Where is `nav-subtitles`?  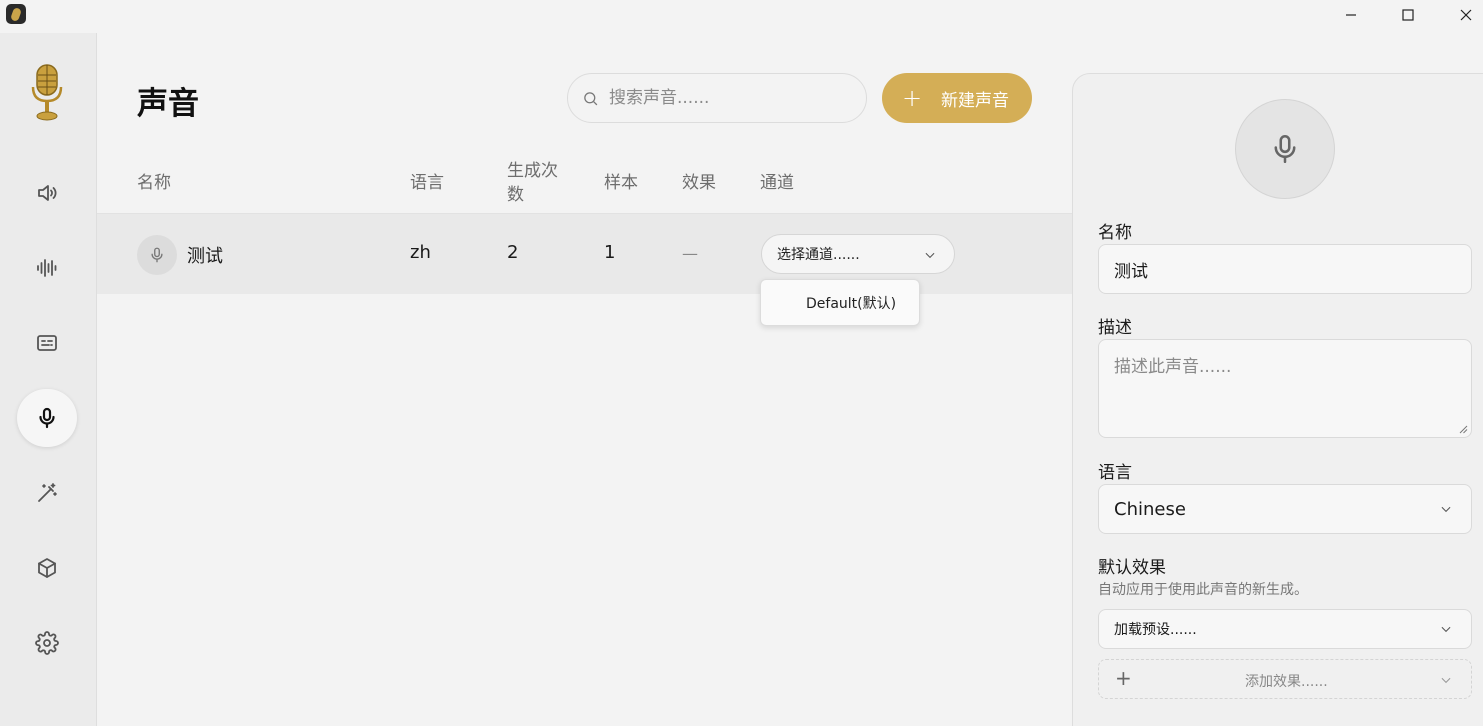
nav-subtitles is located at coordinates (47, 343).